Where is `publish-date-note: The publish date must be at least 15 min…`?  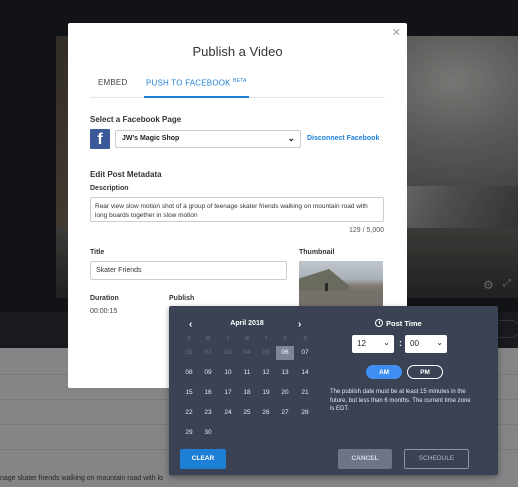
publish-date-note: The publish date must be at least 15 min… is located at coordinates (400, 400).